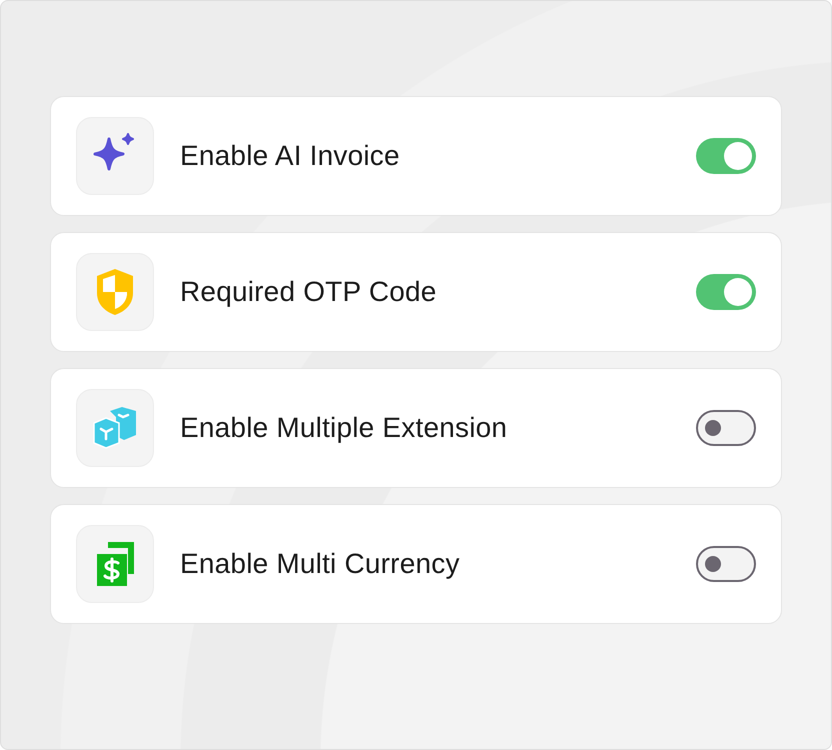 The height and width of the screenshot is (750, 832). What do you see at coordinates (115, 292) in the screenshot?
I see `shield-icon` at bounding box center [115, 292].